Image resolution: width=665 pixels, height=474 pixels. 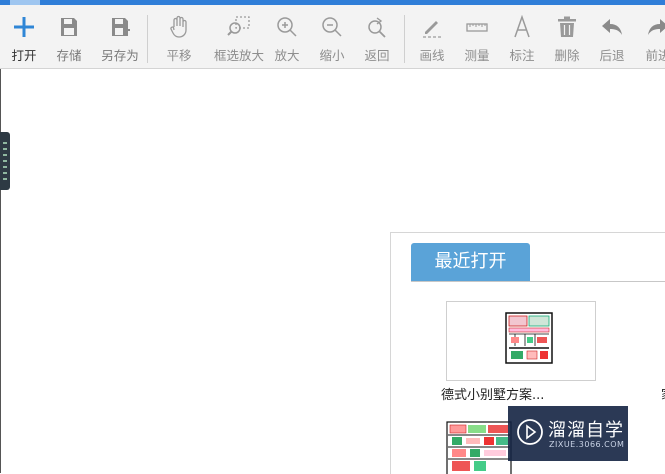 What do you see at coordinates (24, 27) in the screenshot?
I see `plus-icon` at bounding box center [24, 27].